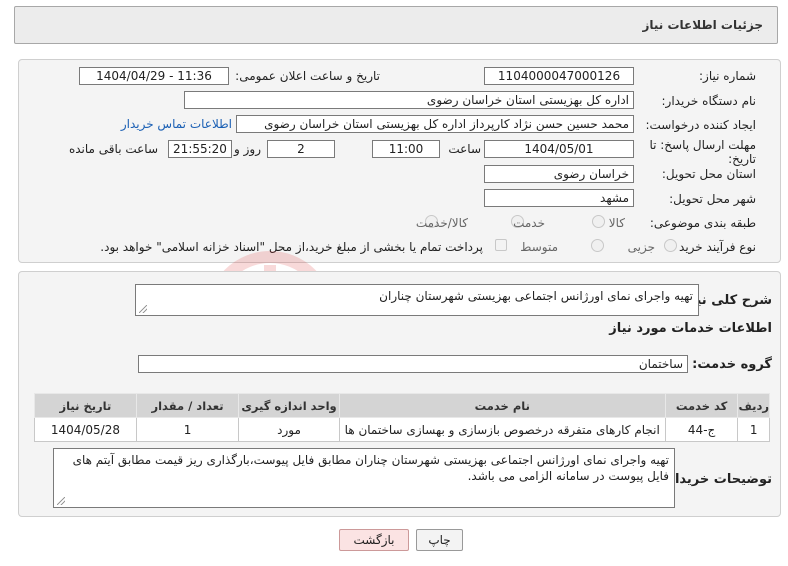  What do you see at coordinates (176, 124) in the screenshot?
I see `buyer-contact-link: اطلاعات تماس خریدار` at bounding box center [176, 124].